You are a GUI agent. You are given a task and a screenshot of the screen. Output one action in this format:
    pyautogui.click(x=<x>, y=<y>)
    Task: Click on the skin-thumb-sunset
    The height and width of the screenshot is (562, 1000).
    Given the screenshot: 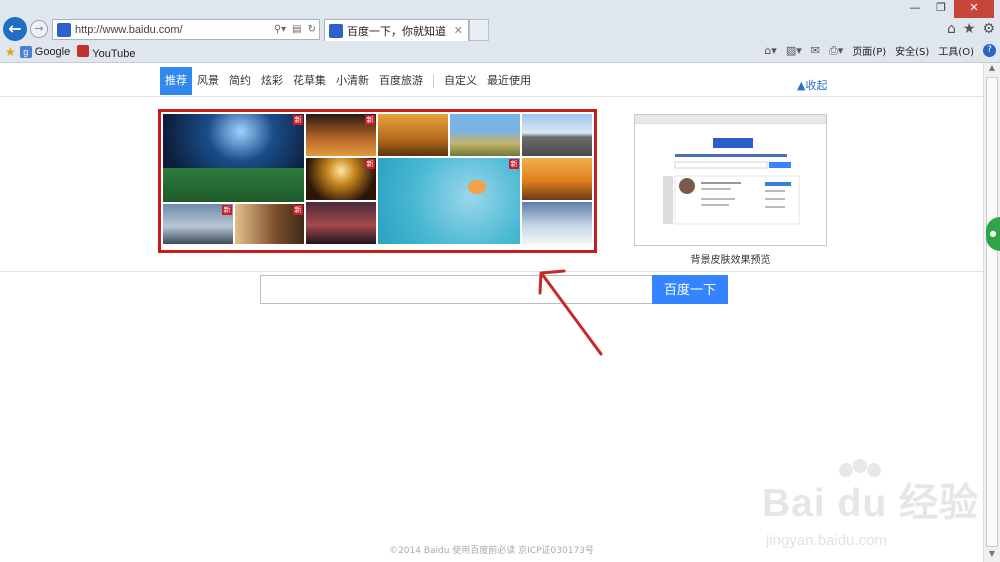 What is the action you would take?
    pyautogui.click(x=557, y=179)
    